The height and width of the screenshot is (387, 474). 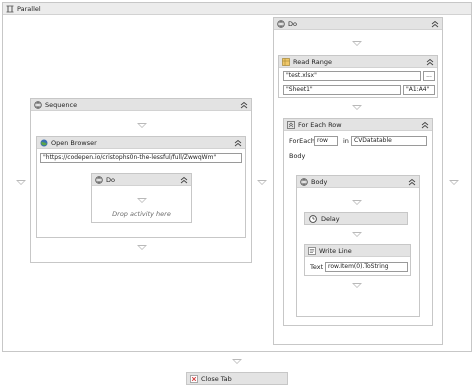 What do you see at coordinates (317, 267) in the screenshot?
I see `write-line-text-label: Text` at bounding box center [317, 267].